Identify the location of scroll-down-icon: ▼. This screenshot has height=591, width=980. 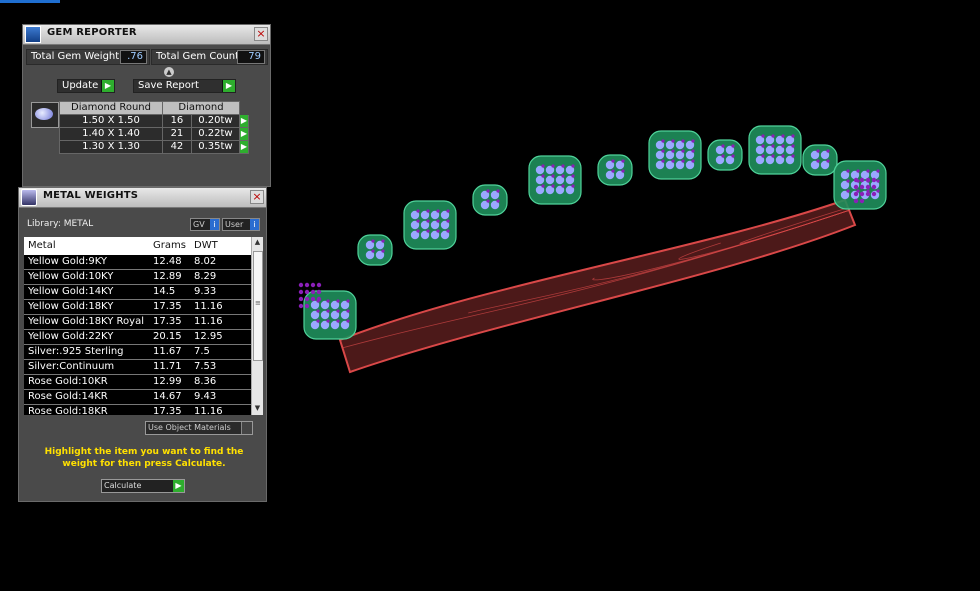
(257, 409).